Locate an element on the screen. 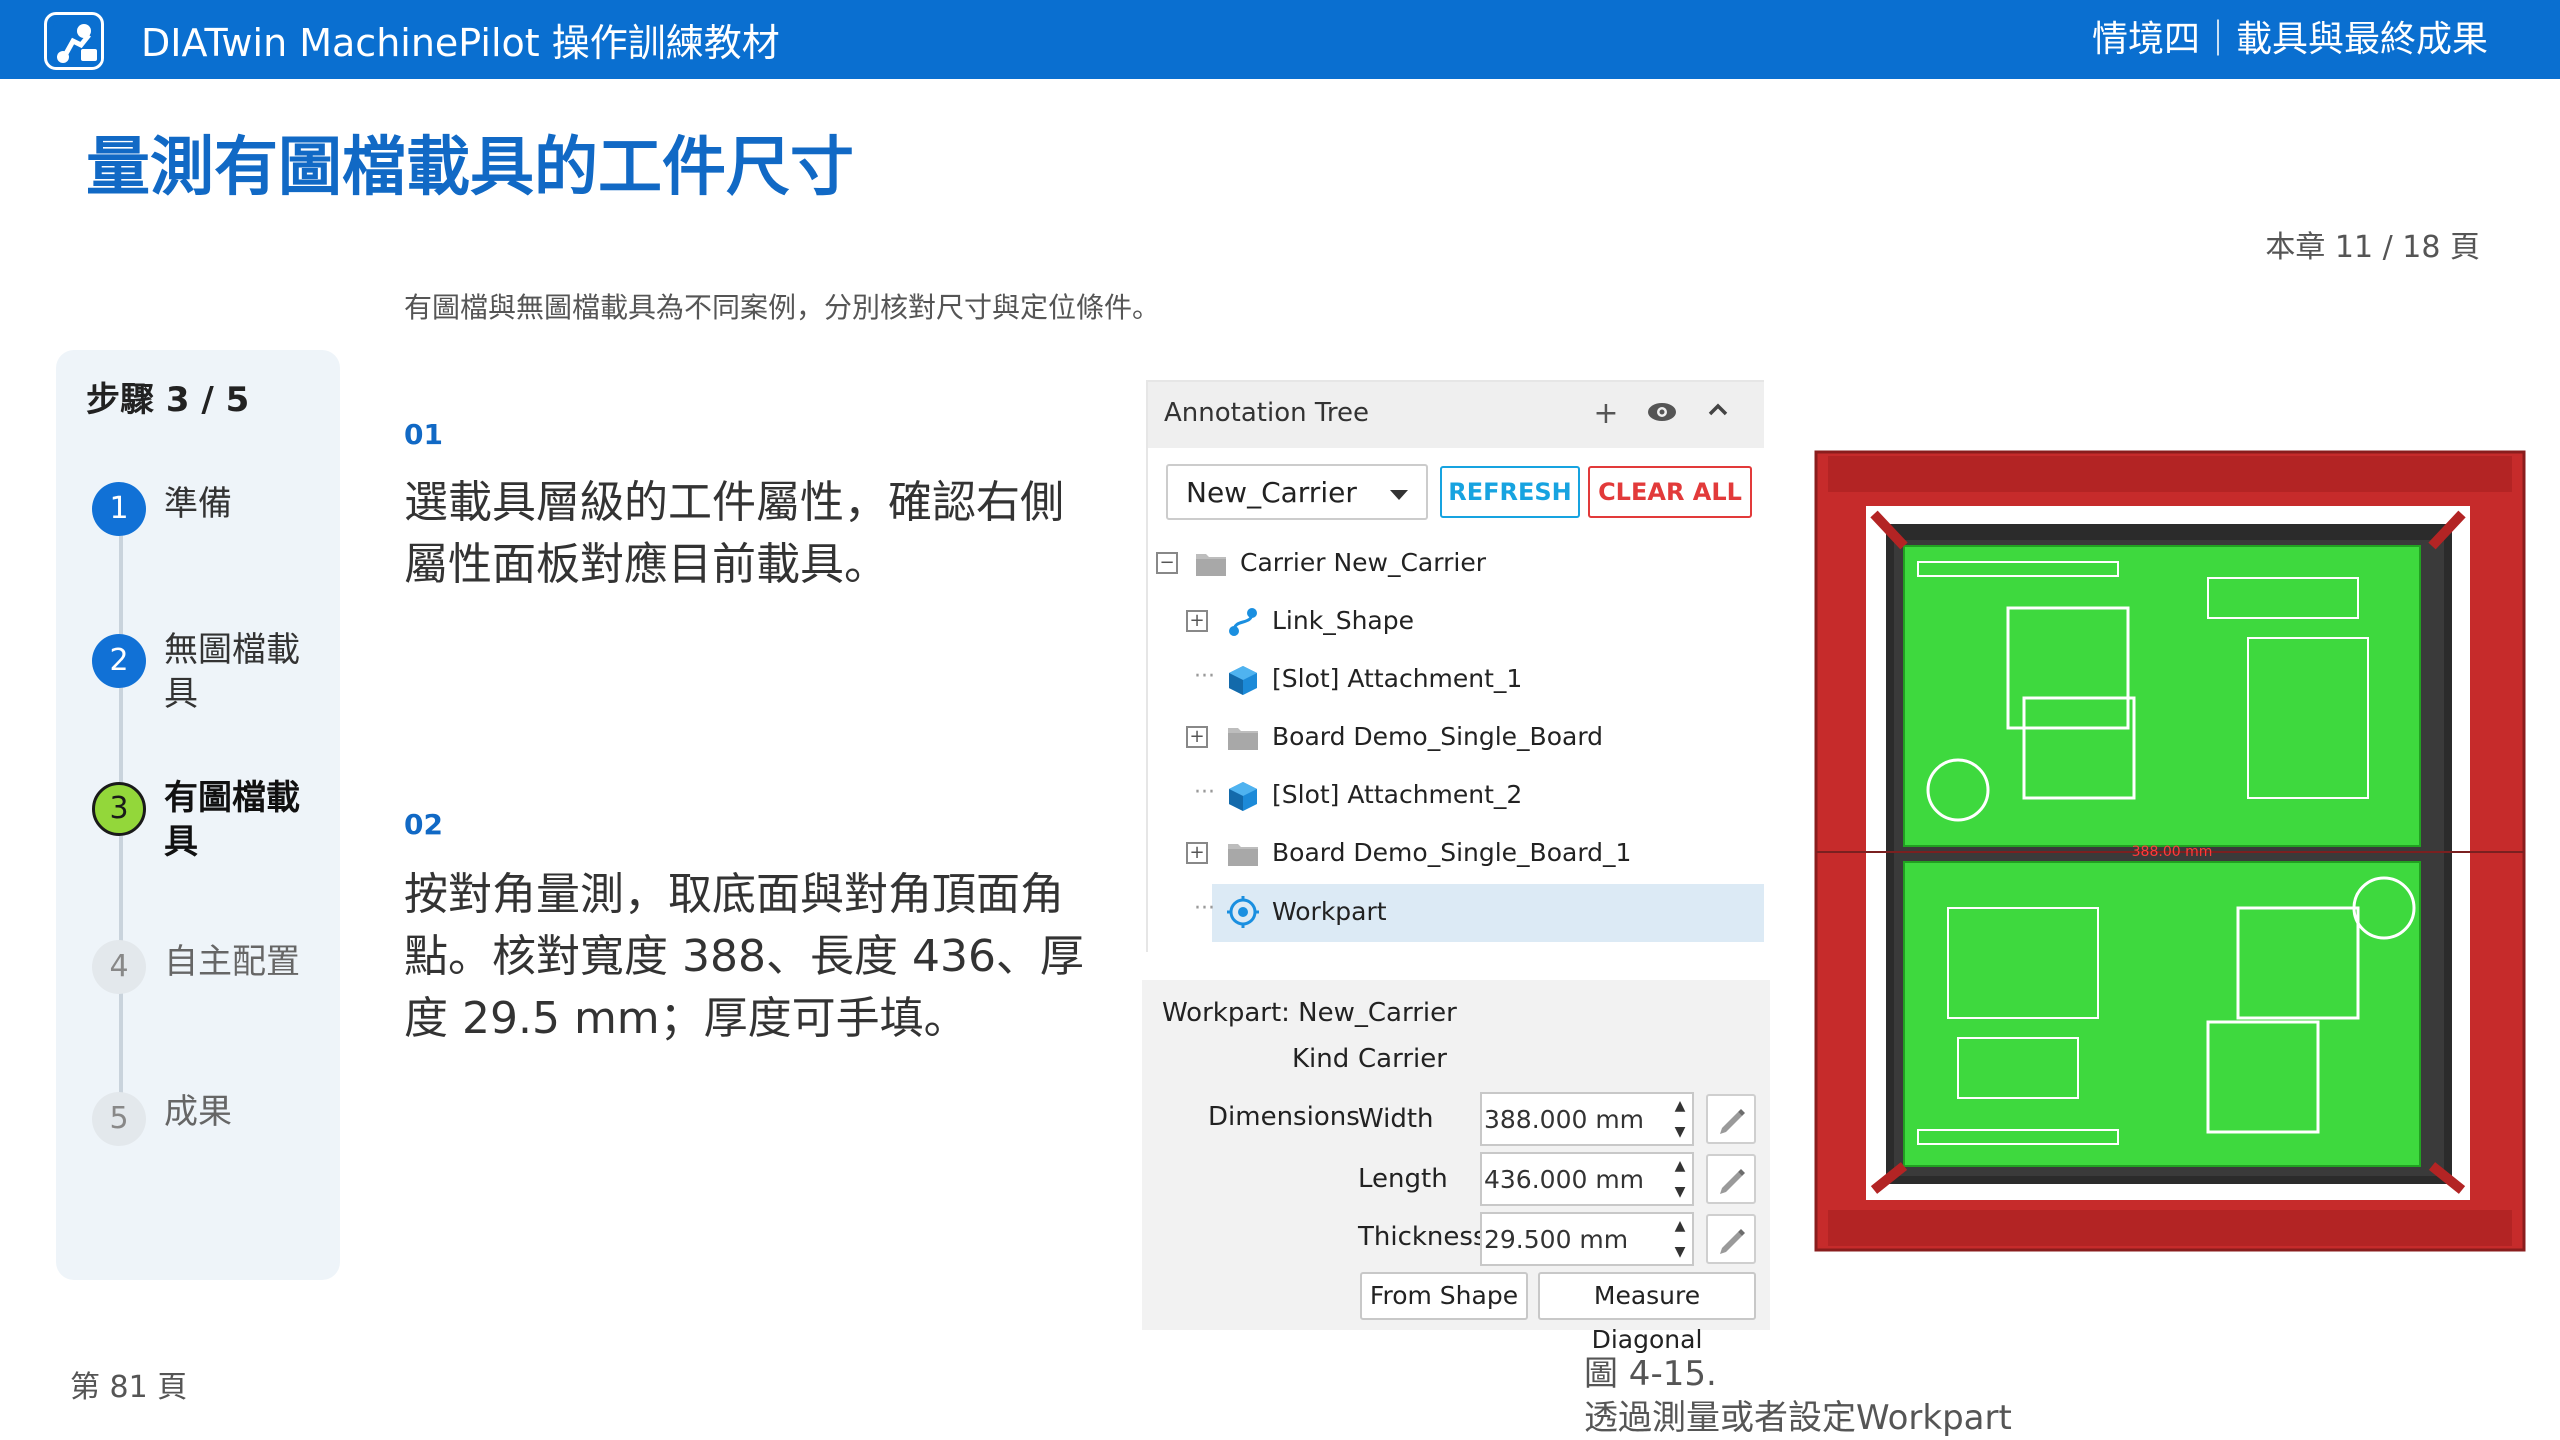 This screenshot has width=2560, height=1440. length-field: ▲ ▼ is located at coordinates (1587, 1179).